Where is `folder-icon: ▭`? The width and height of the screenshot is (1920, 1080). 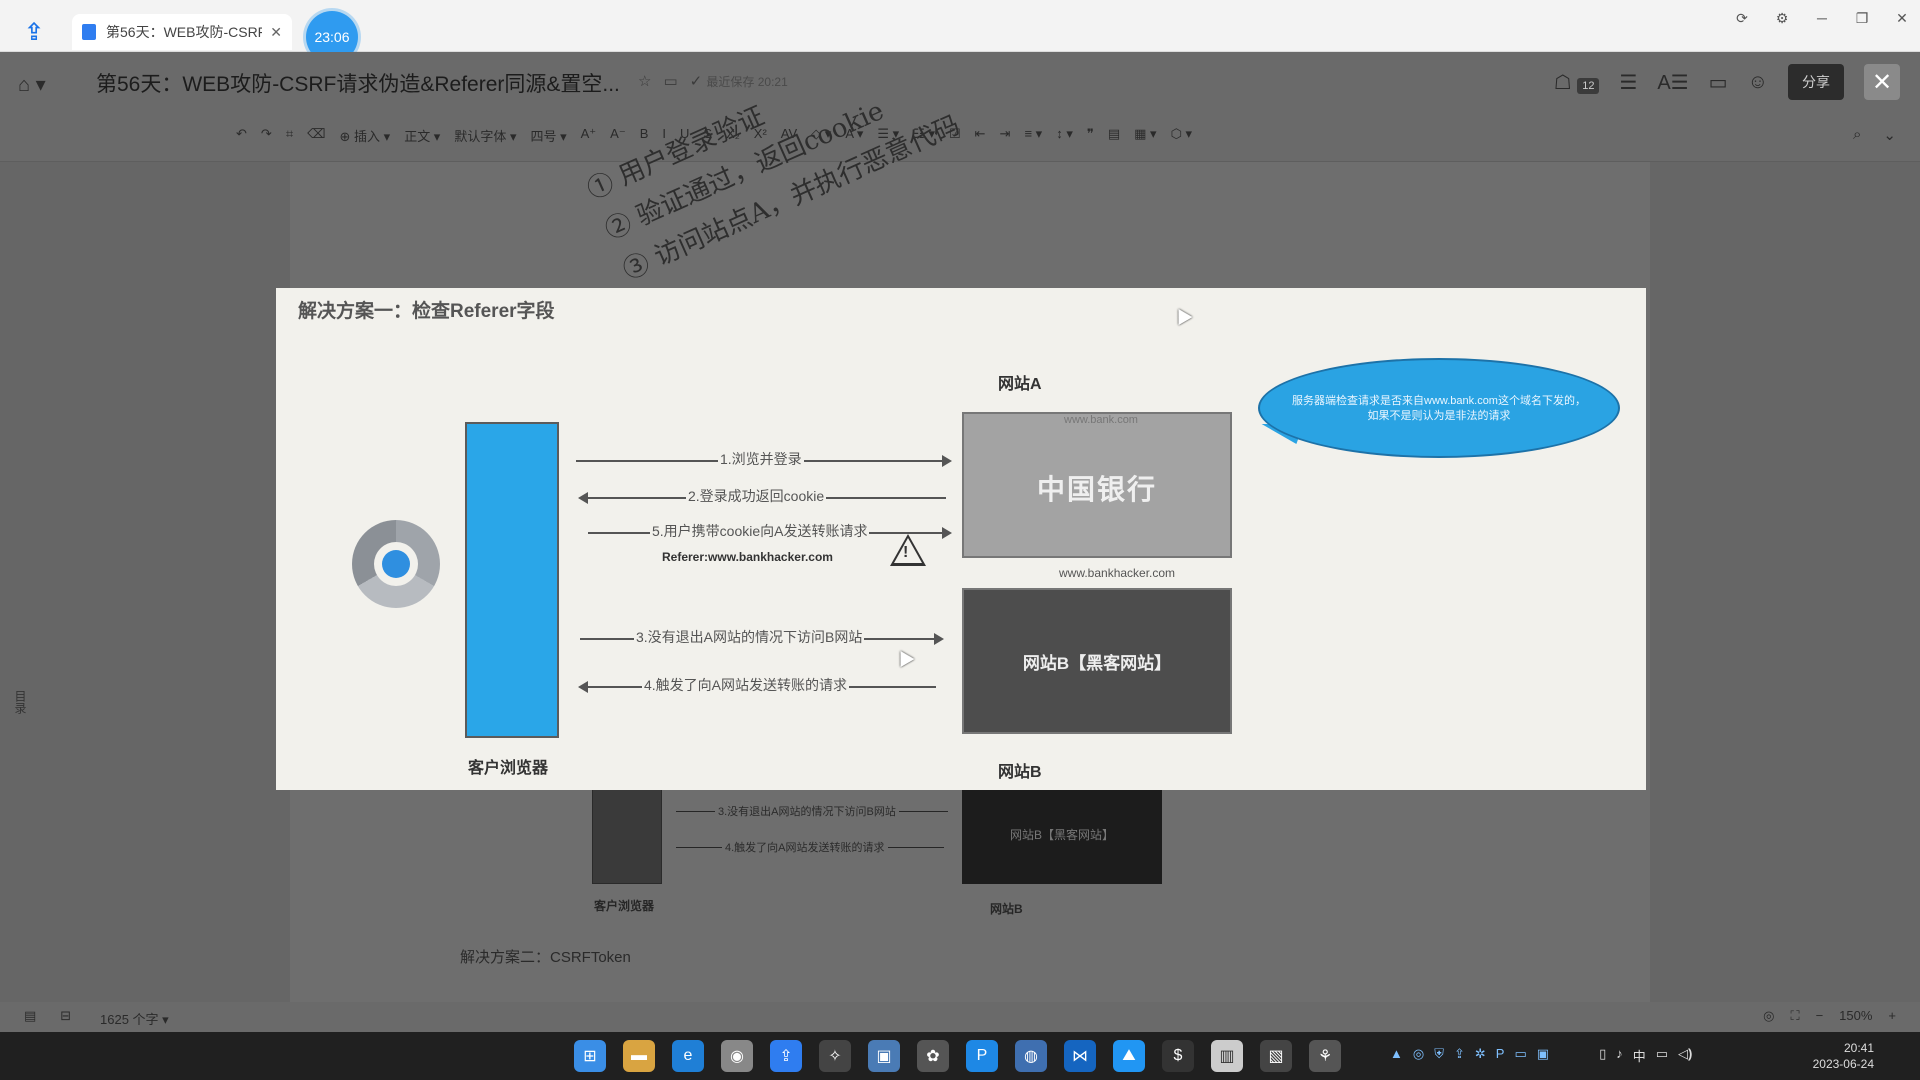 folder-icon: ▭ is located at coordinates (670, 81).